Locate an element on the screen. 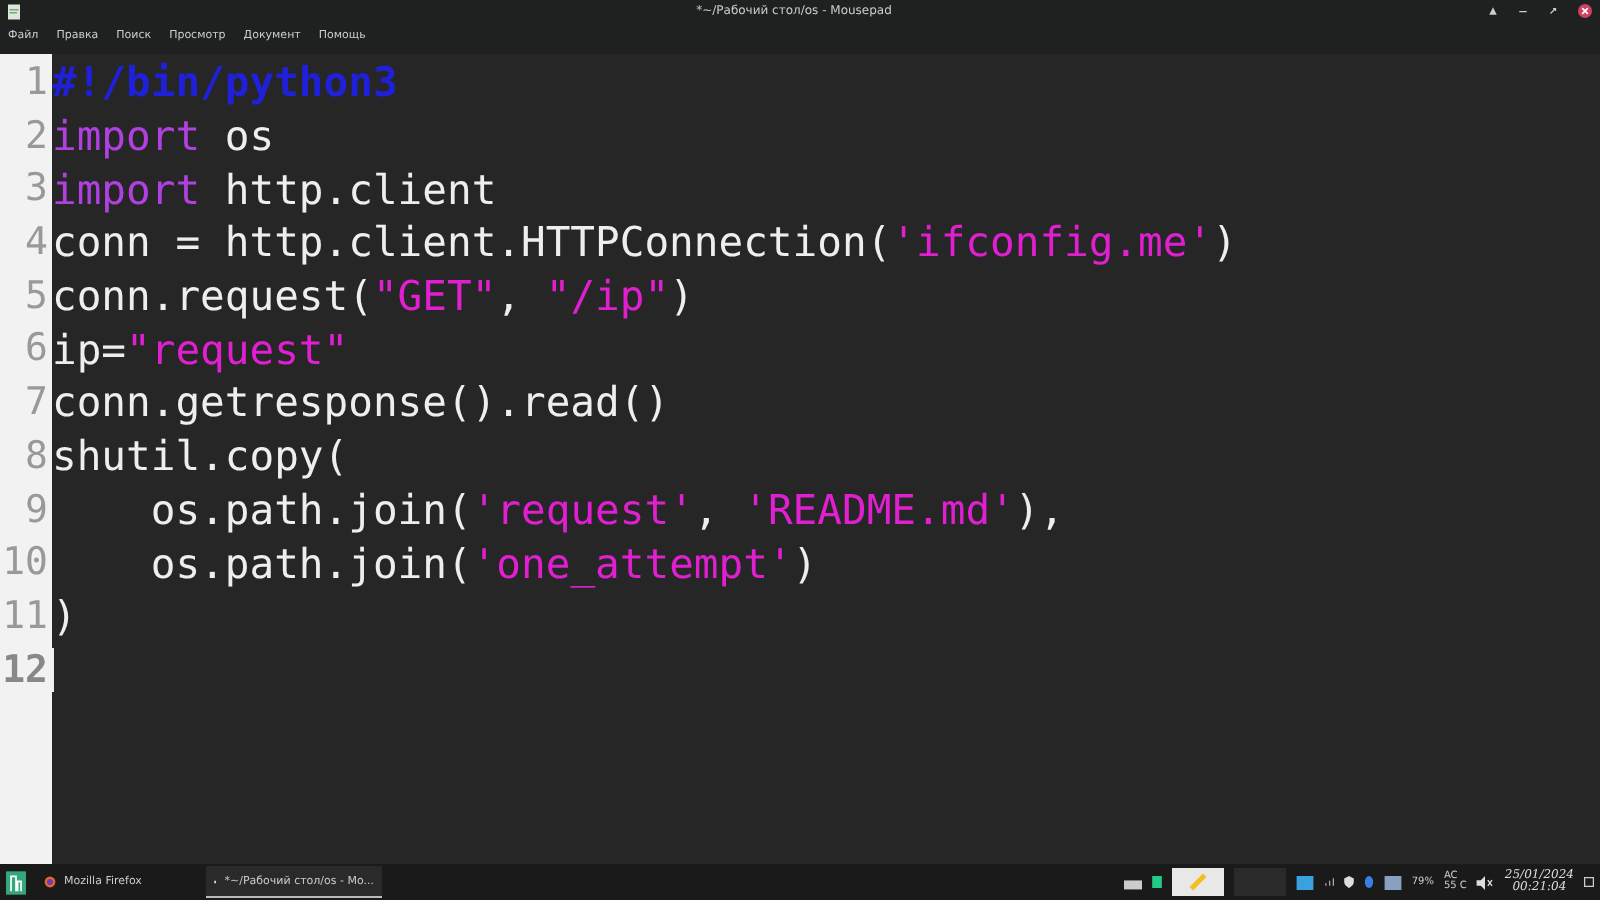  workspace-switcher is located at coordinates (1197, 882).